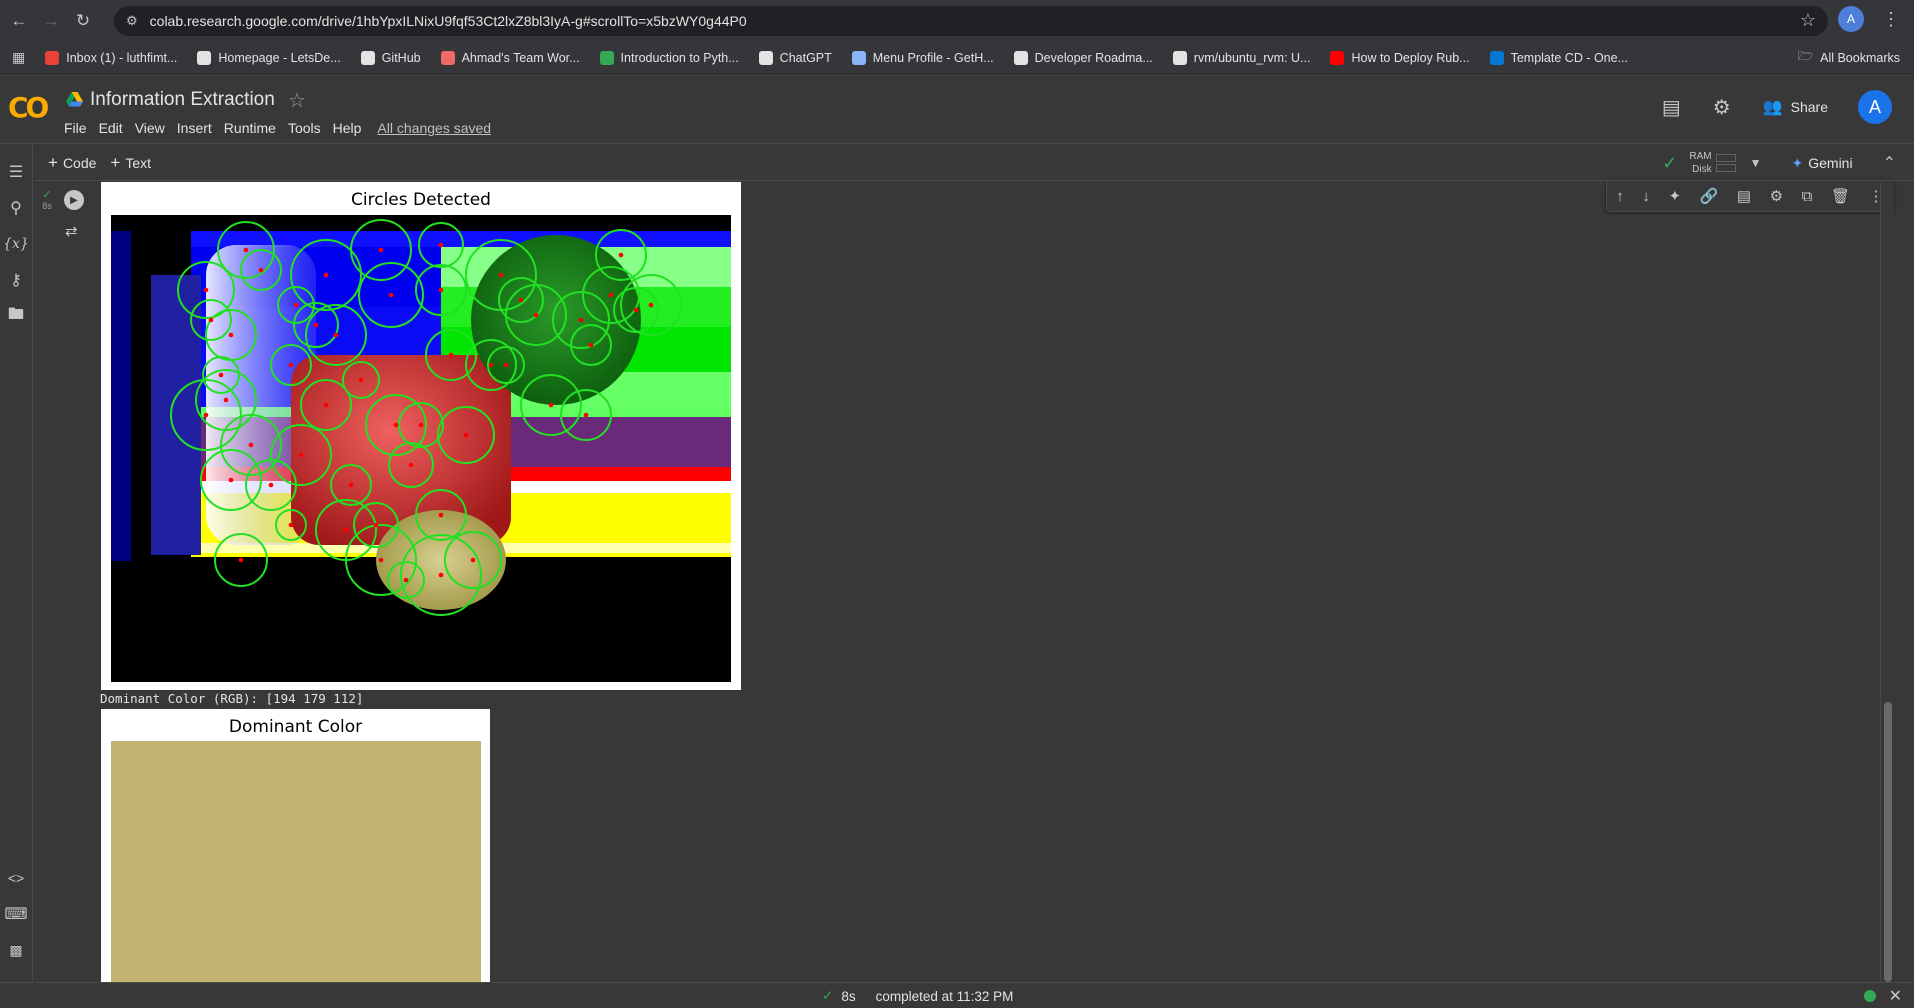  Describe the element at coordinates (15, 914) in the screenshot. I see `command-palette-icon: ⌨` at that location.